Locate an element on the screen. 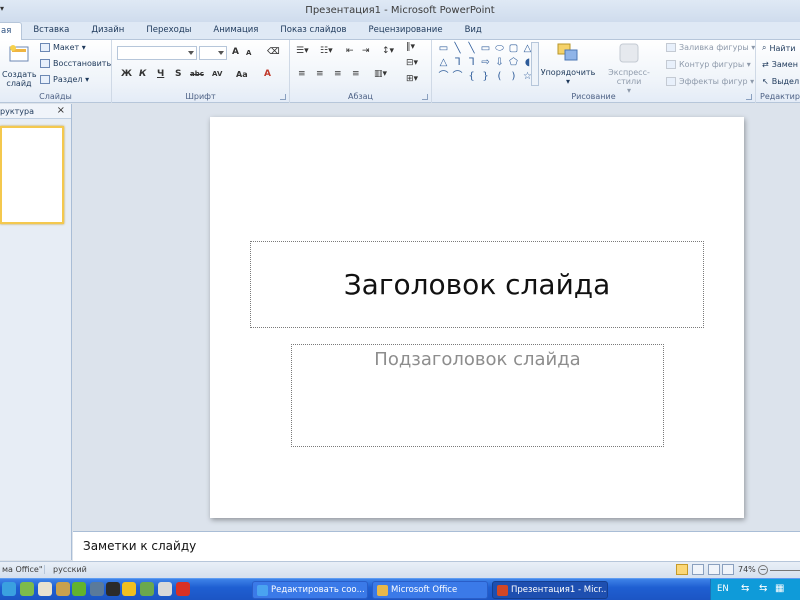 The height and width of the screenshot is (600, 800). language-indicator: русский is located at coordinates (65, 569).